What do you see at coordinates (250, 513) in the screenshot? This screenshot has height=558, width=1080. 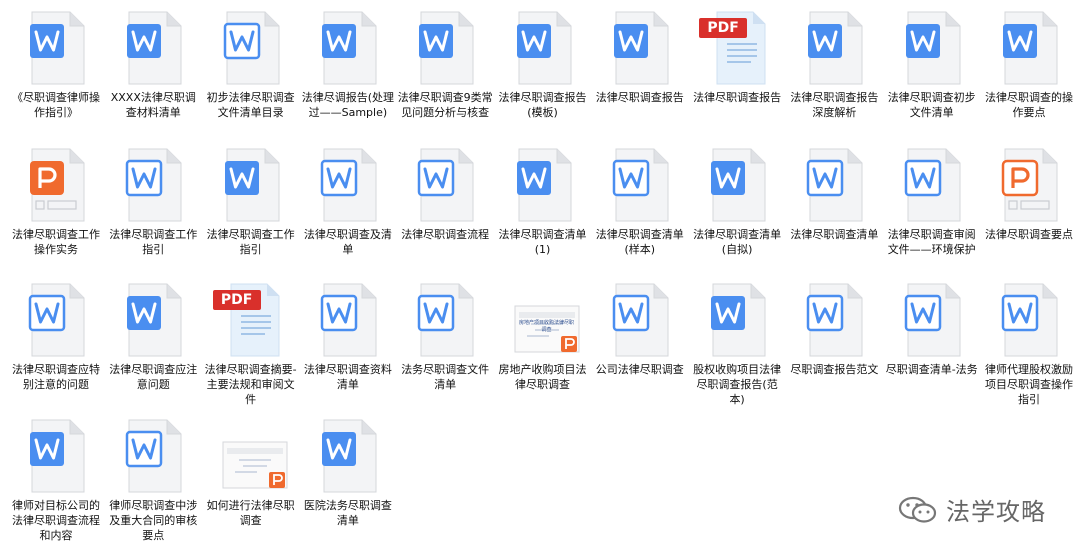 I see `file-label: 如何进行法律尽职调查` at bounding box center [250, 513].